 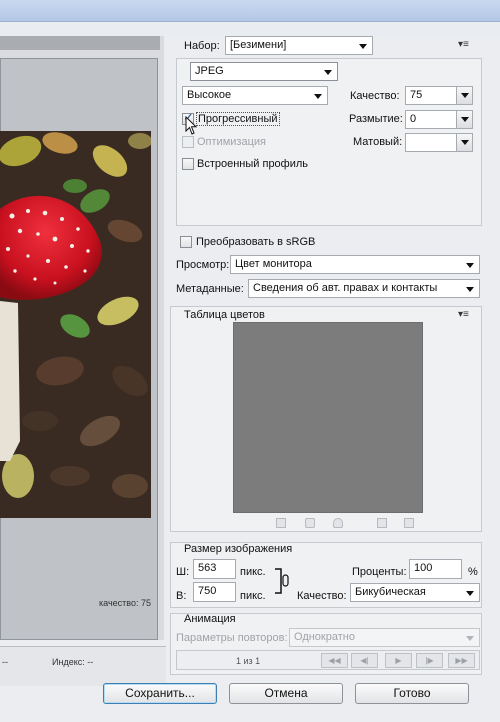 What do you see at coordinates (209, 95) in the screenshot?
I see `quality-preset-value: Высокое` at bounding box center [209, 95].